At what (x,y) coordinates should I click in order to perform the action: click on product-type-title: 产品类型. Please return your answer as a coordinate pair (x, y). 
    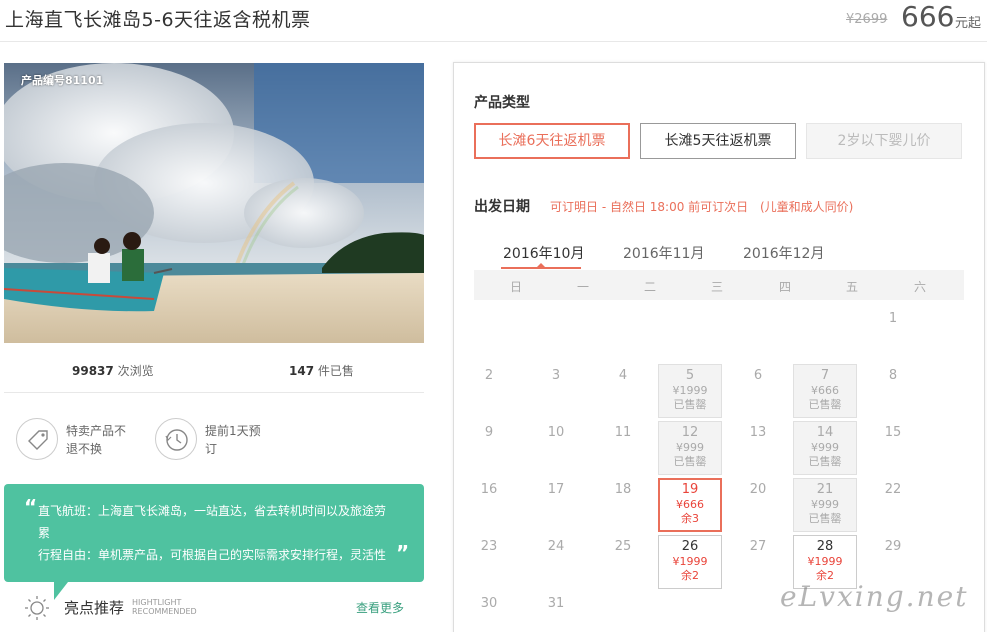
    Looking at the image, I should click on (502, 103).